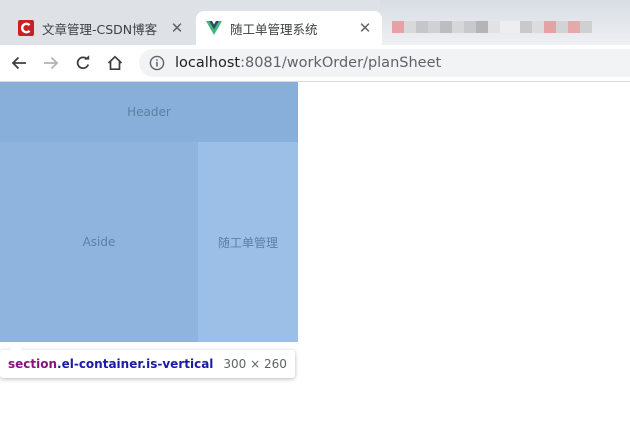  I want to click on page-header: Header, so click(149, 112).